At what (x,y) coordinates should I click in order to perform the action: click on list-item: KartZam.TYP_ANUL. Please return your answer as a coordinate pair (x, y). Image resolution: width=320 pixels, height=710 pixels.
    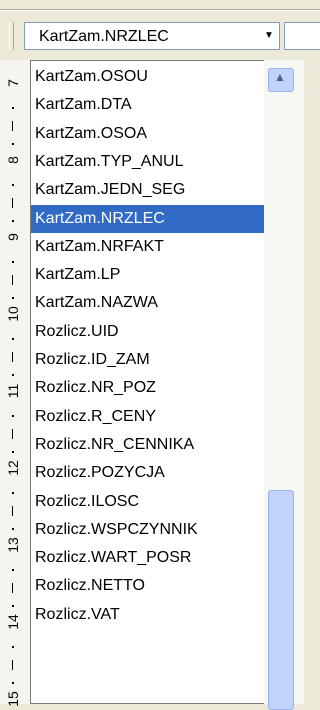
    Looking at the image, I should click on (154, 162).